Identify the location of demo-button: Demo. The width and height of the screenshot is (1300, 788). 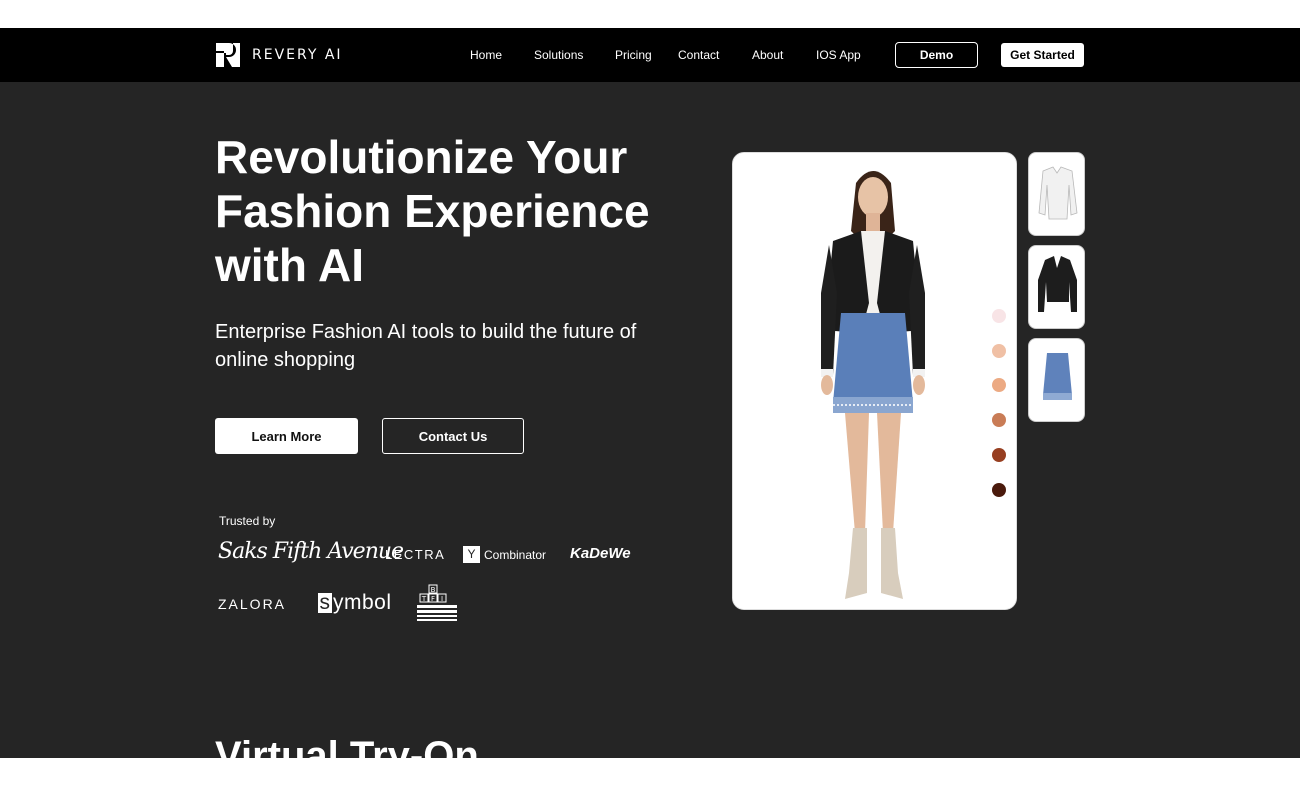
(936, 55).